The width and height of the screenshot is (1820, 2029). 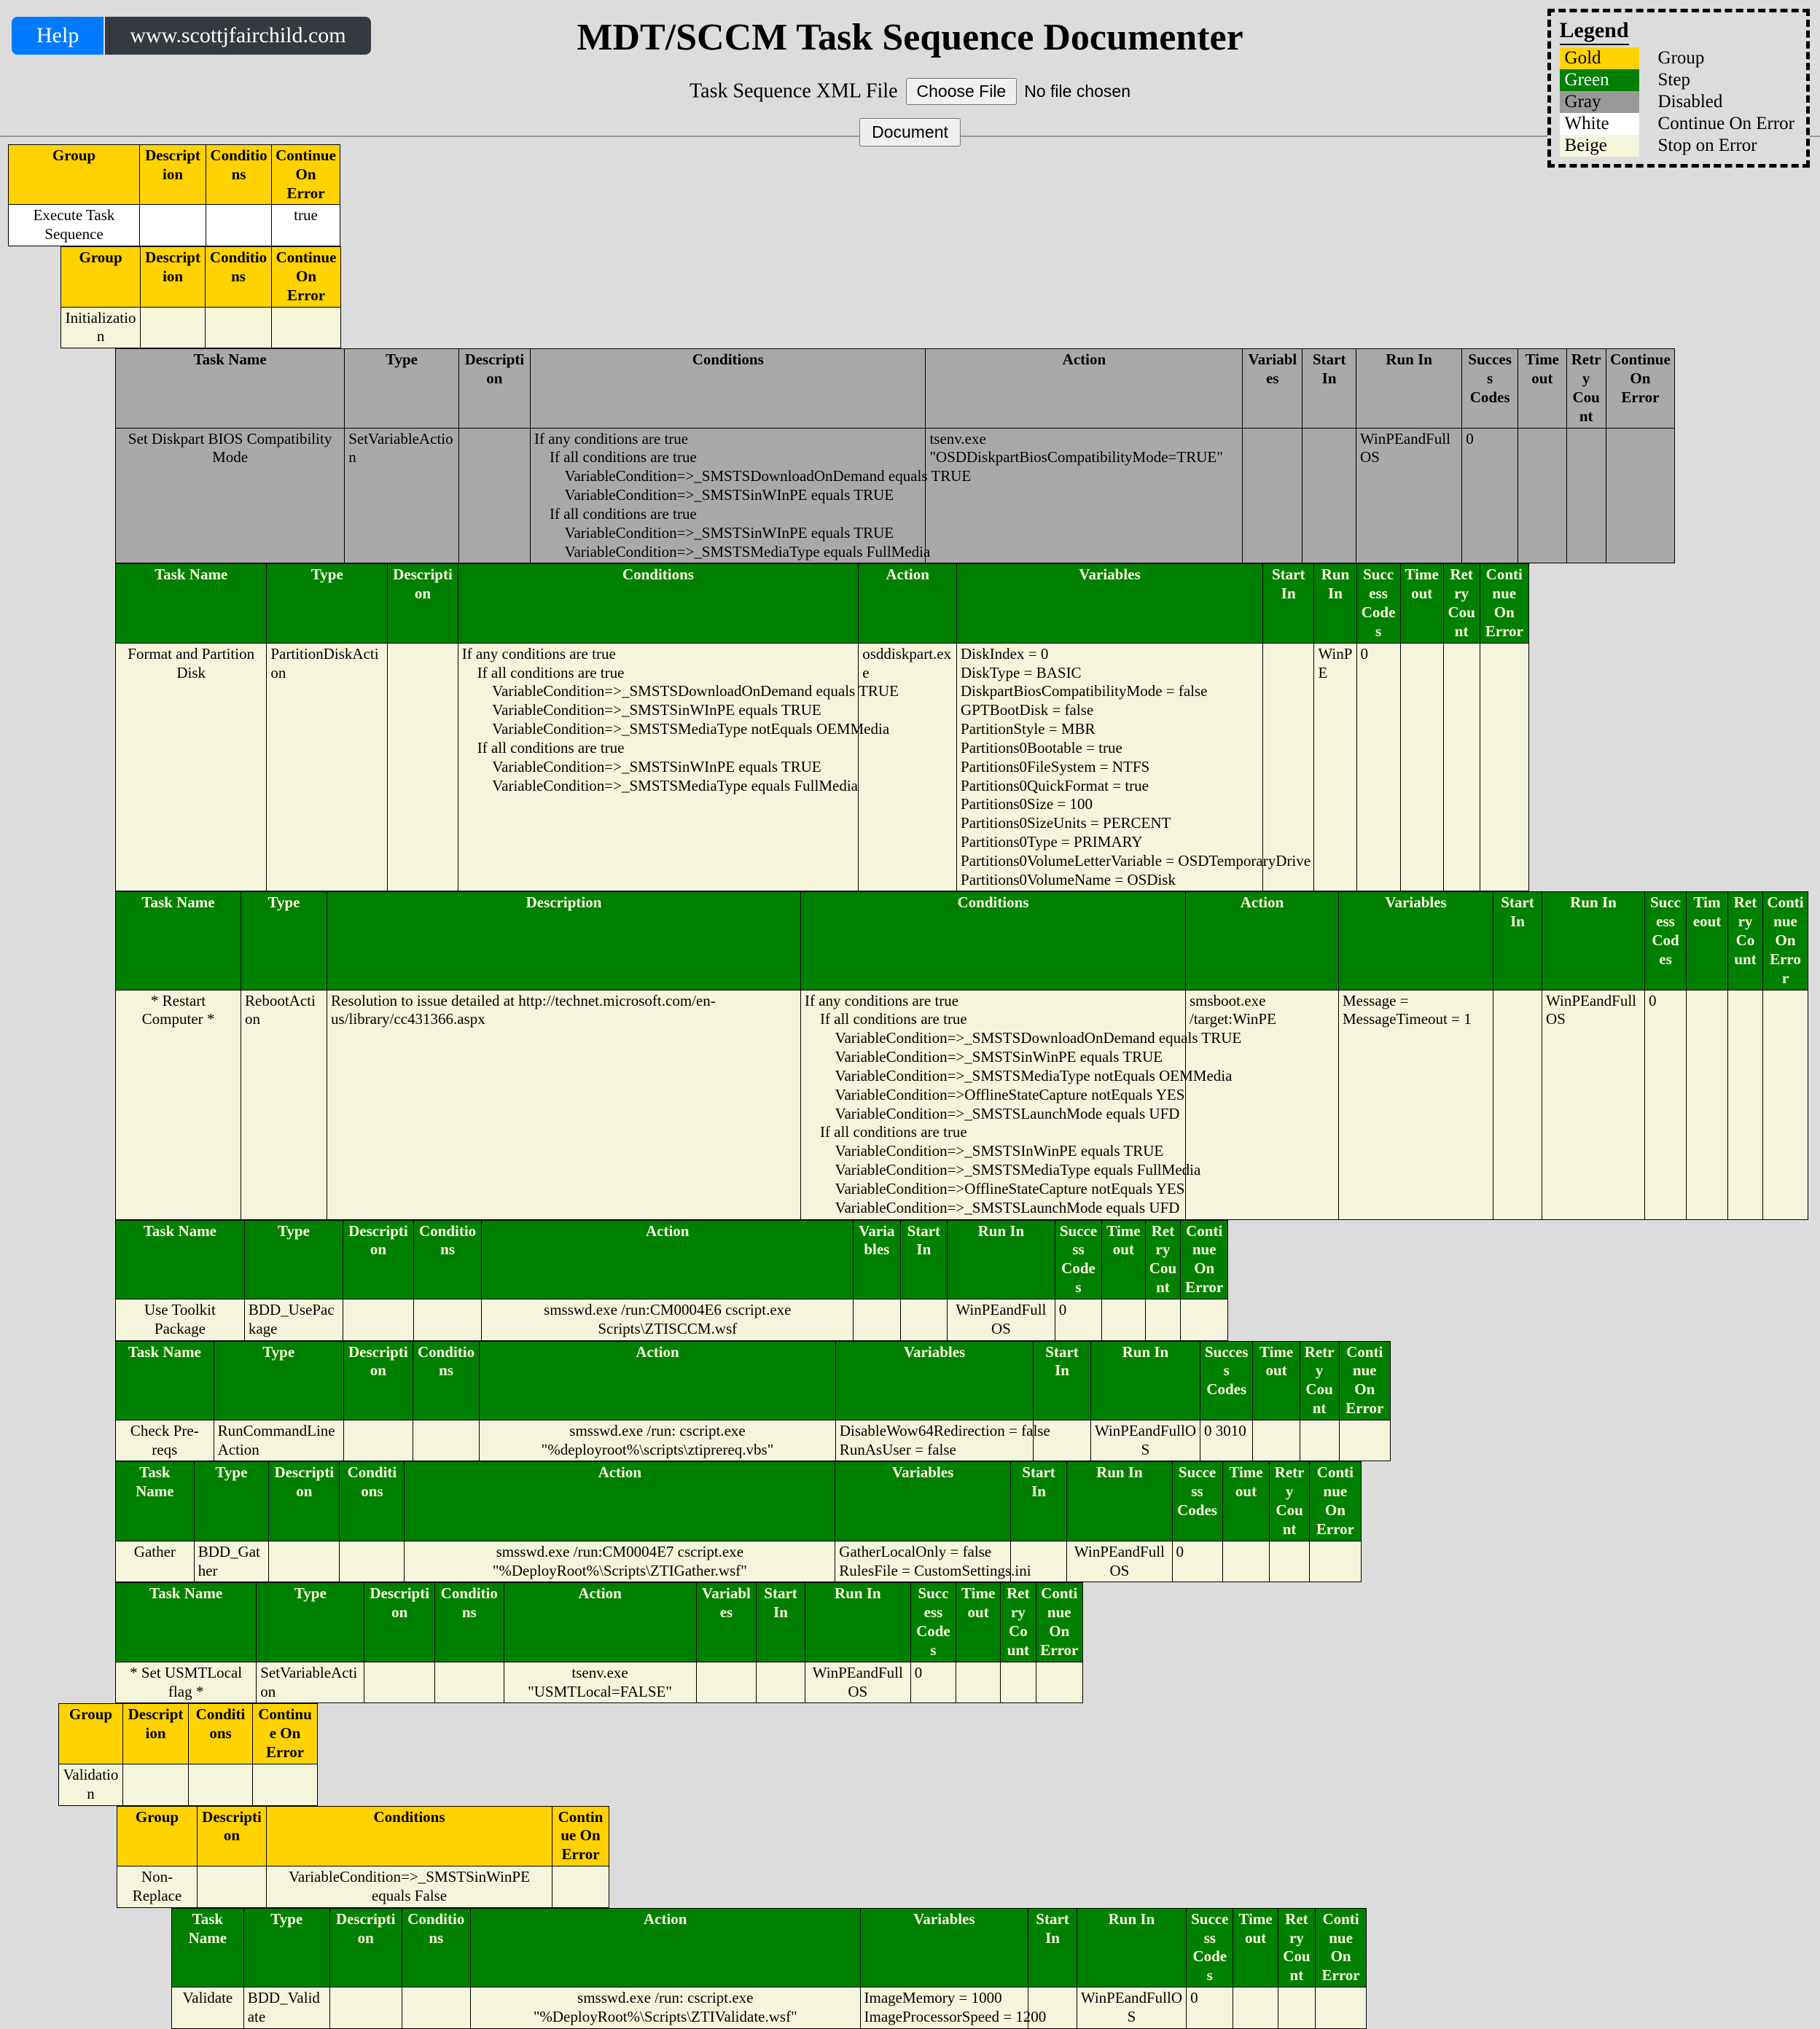 I want to click on step-retry-count, so click(x=1586, y=495).